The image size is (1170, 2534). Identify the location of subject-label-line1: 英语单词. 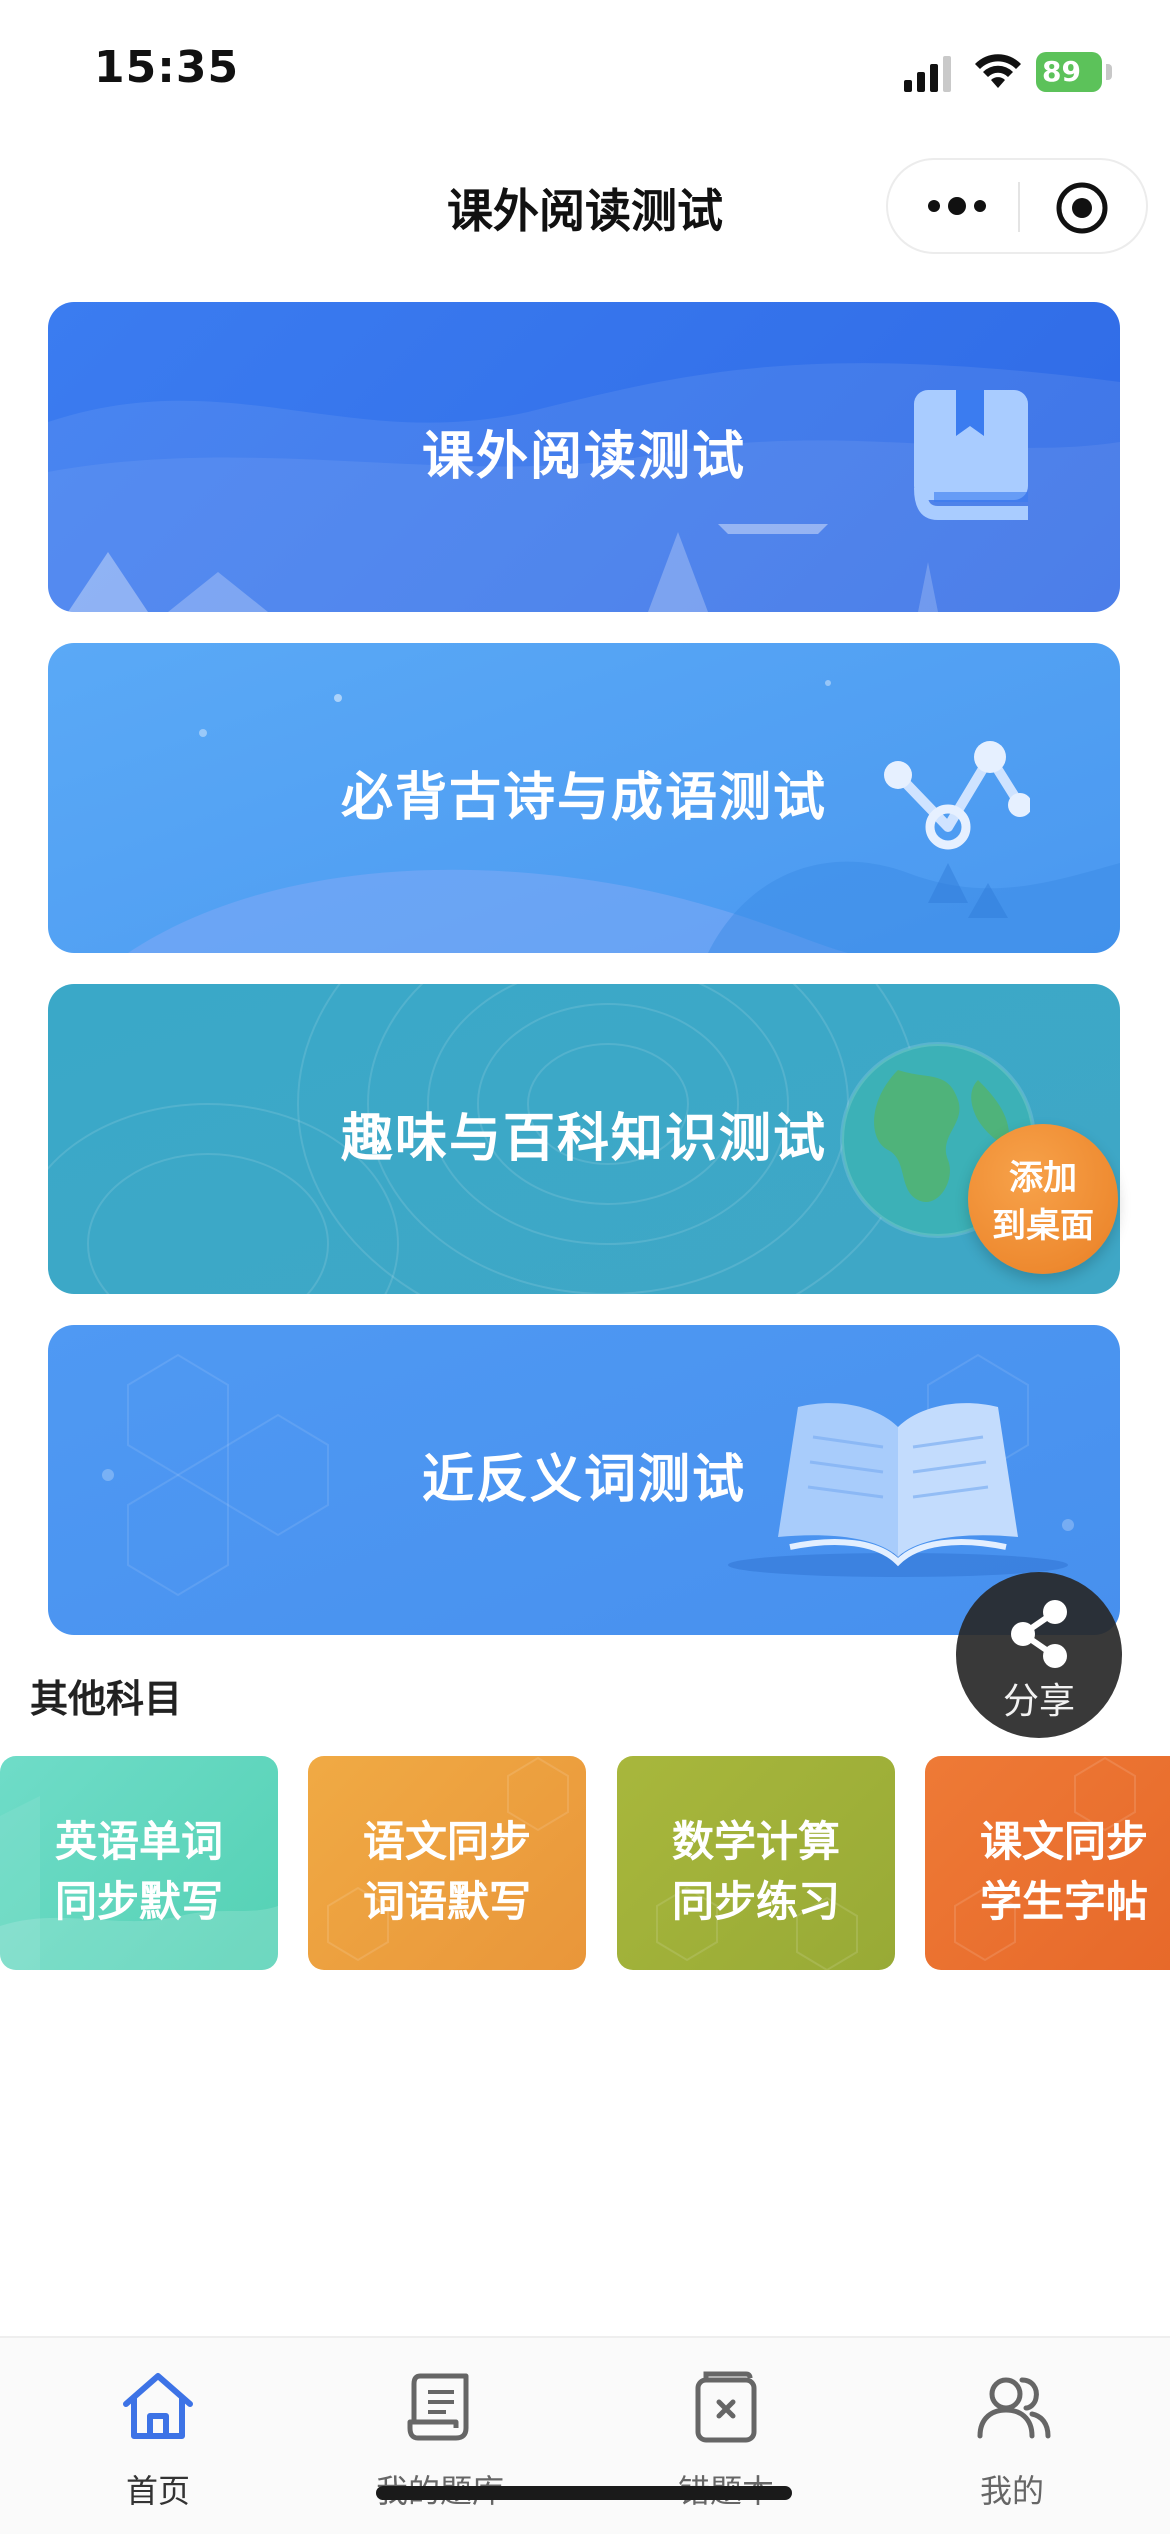
(138, 1841).